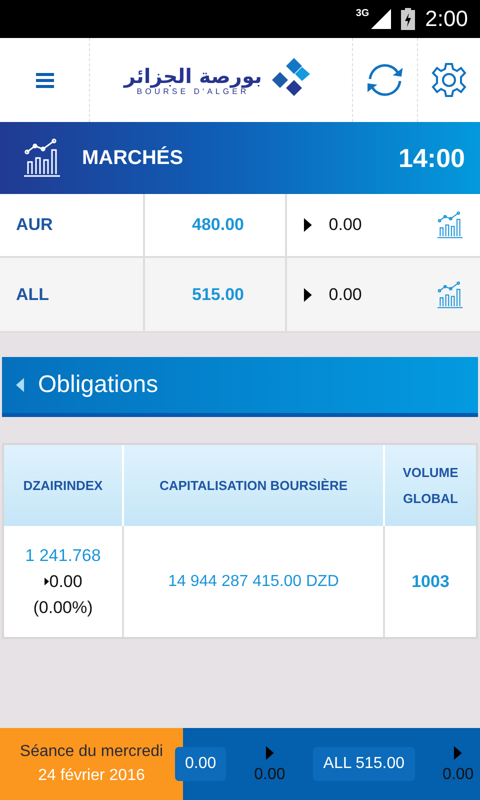  Describe the element at coordinates (431, 158) in the screenshot. I see `markets-time: 14:00` at that location.